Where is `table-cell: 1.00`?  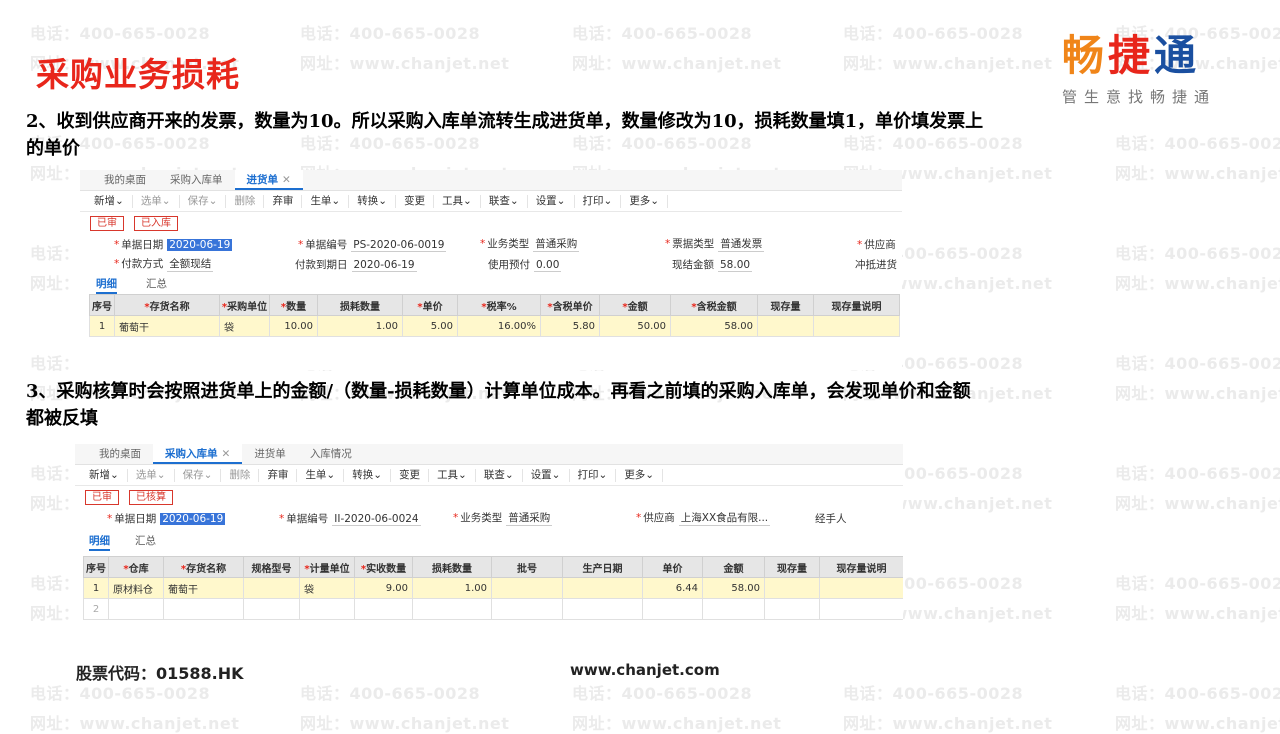 table-cell: 1.00 is located at coordinates (360, 326).